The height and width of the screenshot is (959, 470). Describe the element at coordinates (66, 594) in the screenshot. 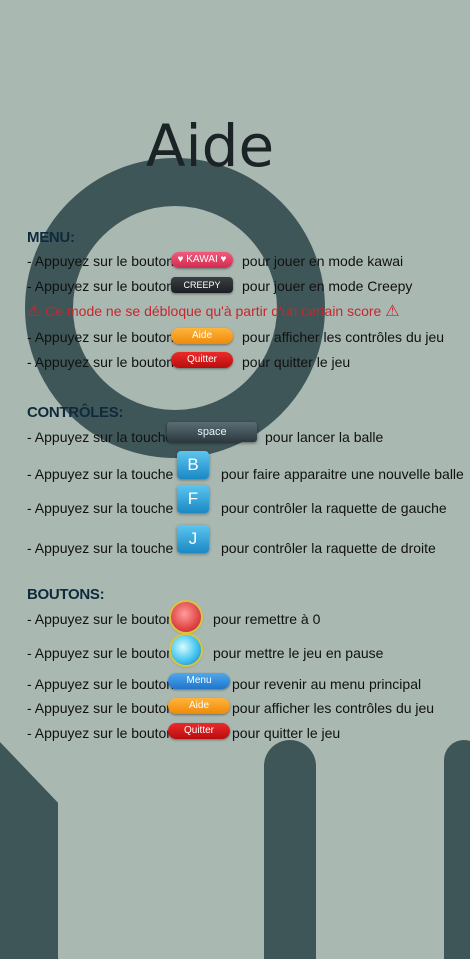

I see `buttons-heading: BOUTONS:` at that location.